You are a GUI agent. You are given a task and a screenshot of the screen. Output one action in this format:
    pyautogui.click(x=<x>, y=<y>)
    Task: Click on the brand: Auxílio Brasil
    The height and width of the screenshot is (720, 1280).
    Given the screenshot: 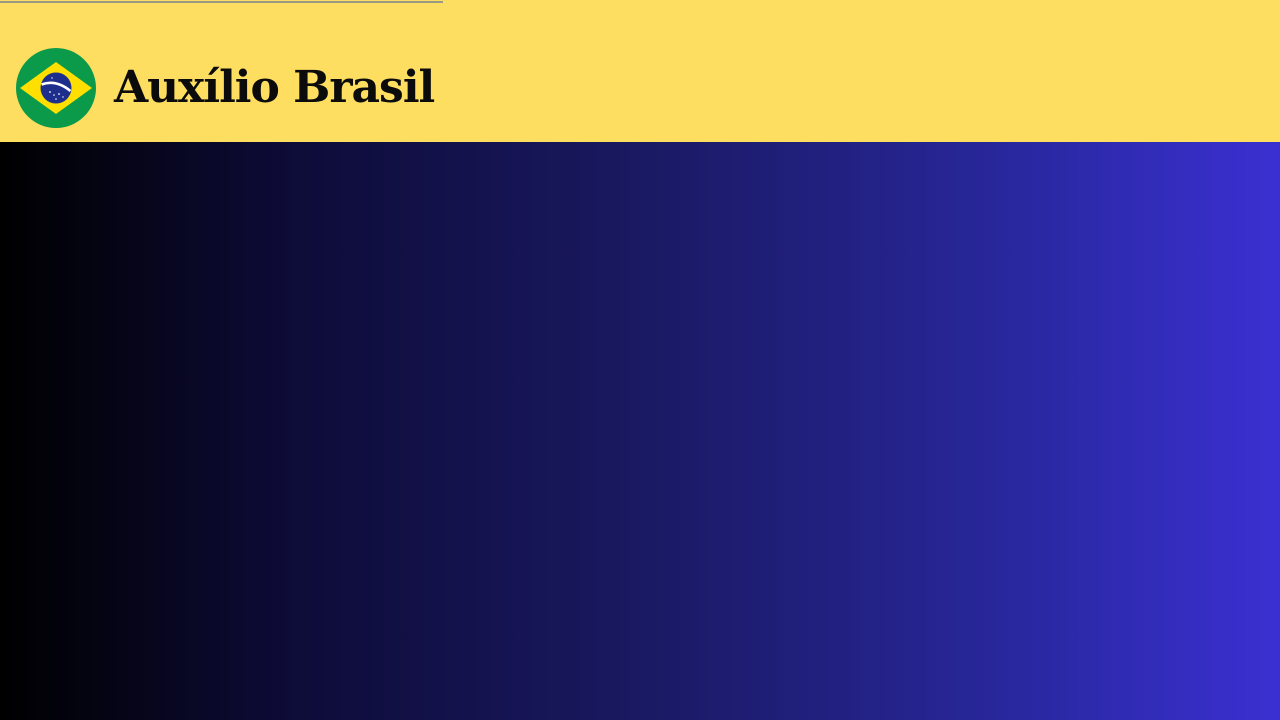 What is the action you would take?
    pyautogui.click(x=225, y=88)
    